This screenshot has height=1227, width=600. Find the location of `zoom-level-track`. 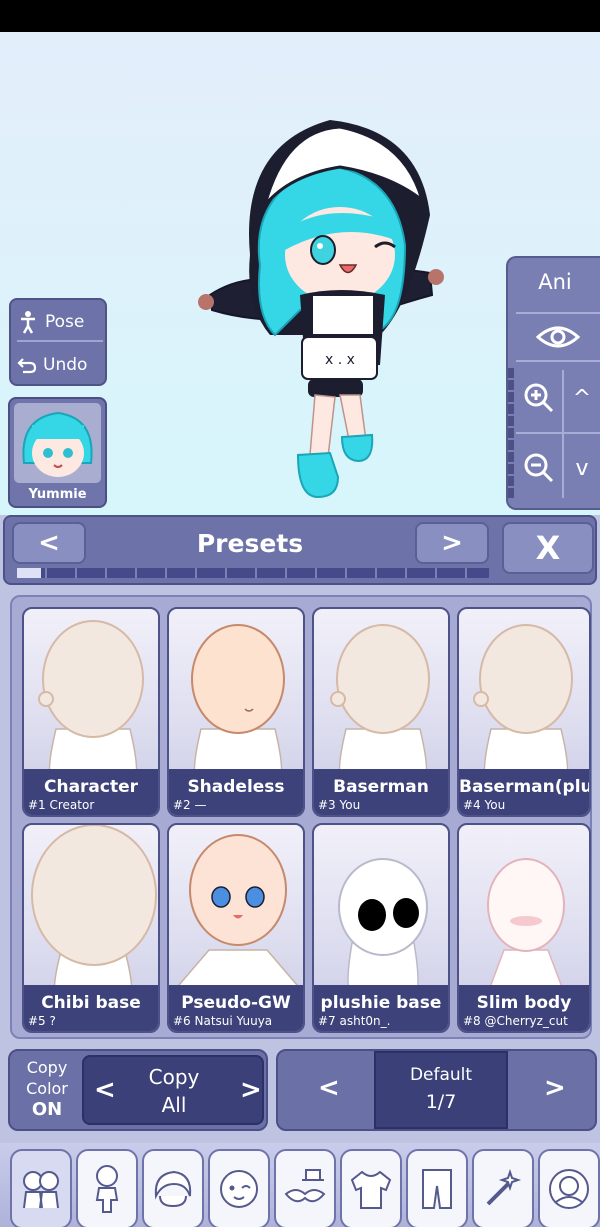

zoom-level-track is located at coordinates (511, 434).